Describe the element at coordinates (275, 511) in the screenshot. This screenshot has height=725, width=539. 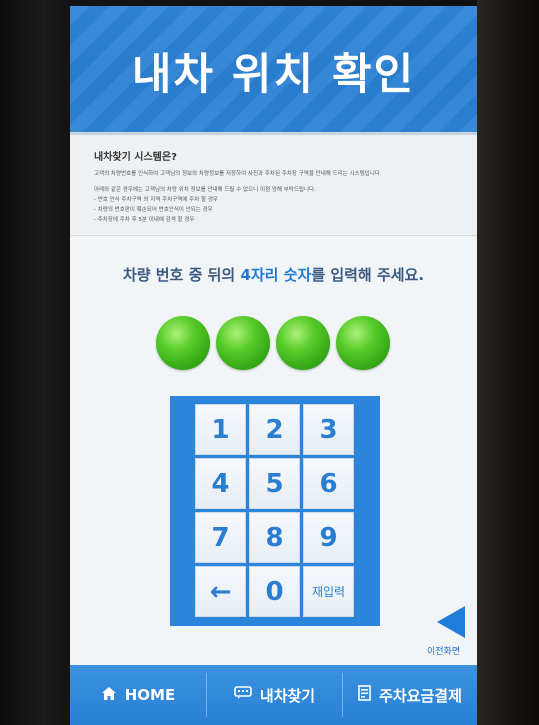
I see `numeric-keypad: 1 2 3 4 5 6 7 8 9 ← 0 재입력` at that location.